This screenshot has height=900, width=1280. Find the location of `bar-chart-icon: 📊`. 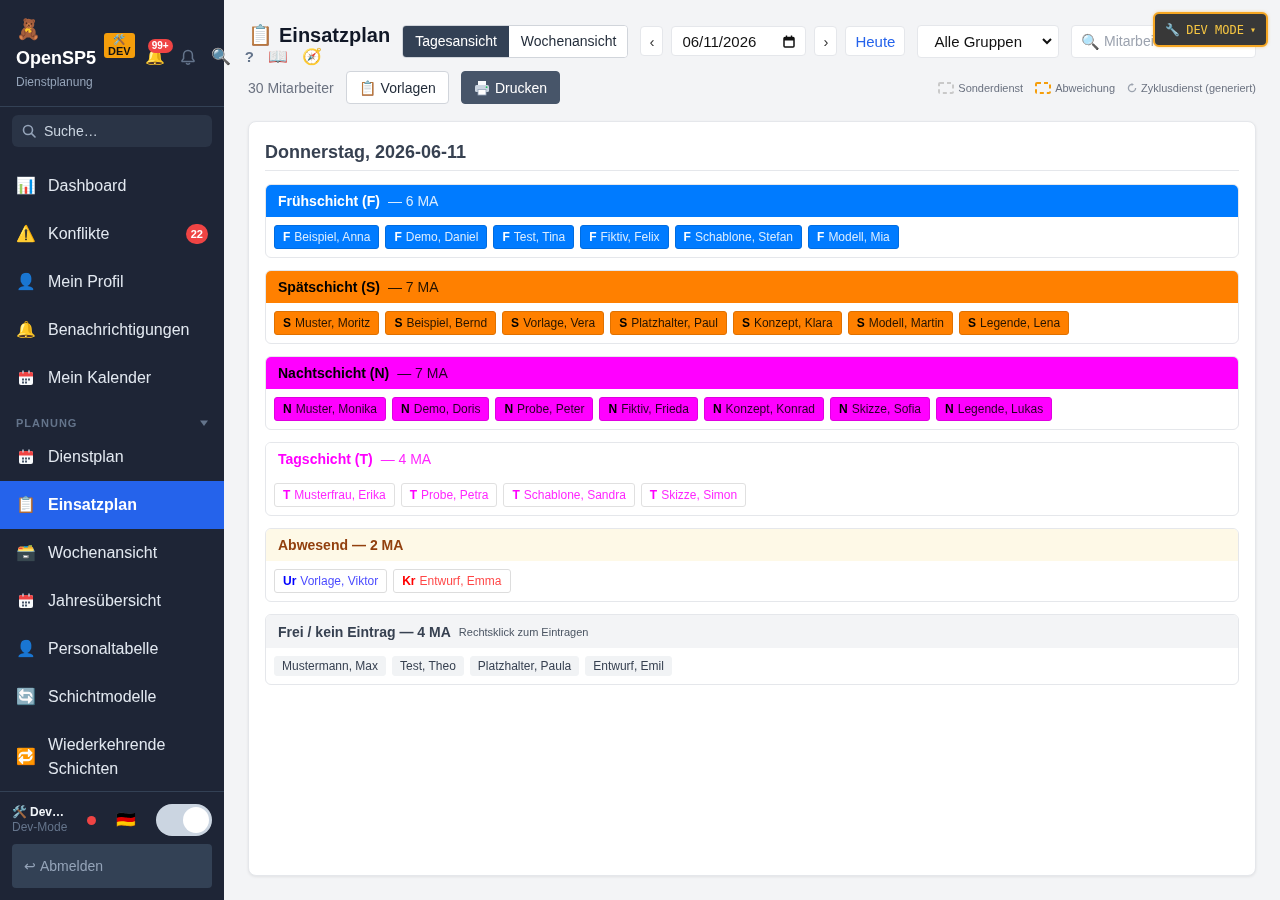

bar-chart-icon: 📊 is located at coordinates (26, 186).